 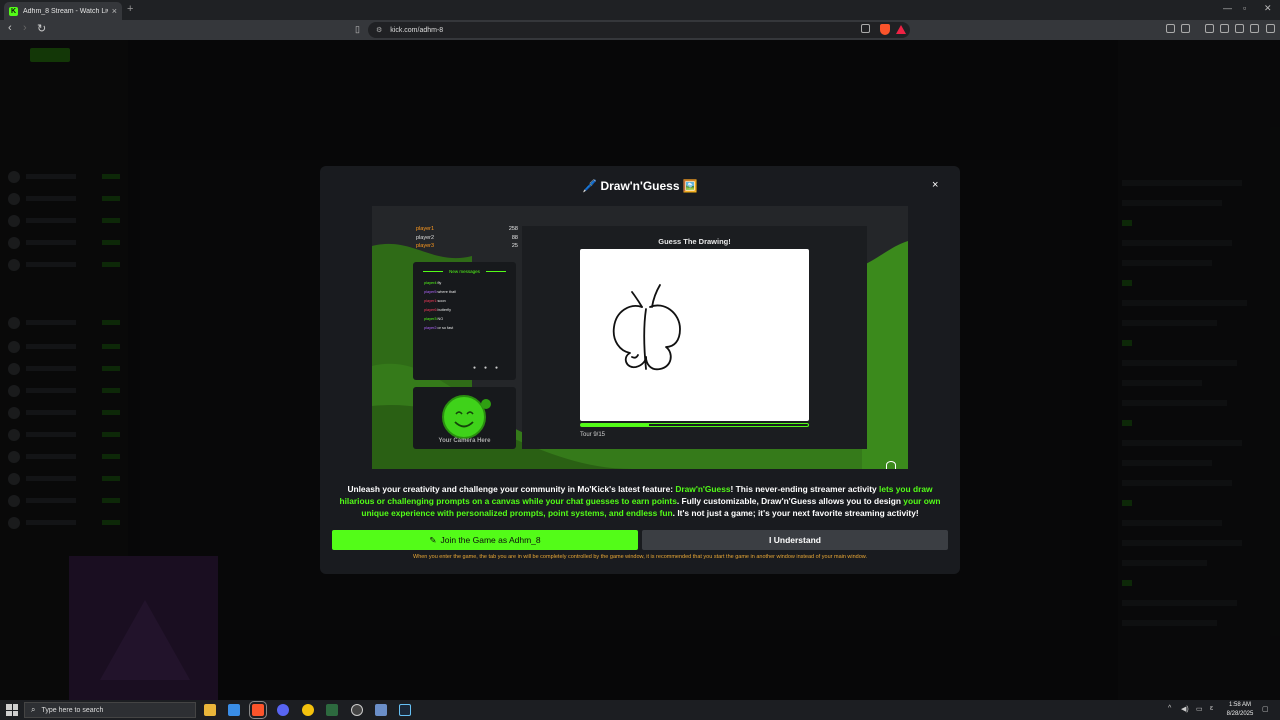 What do you see at coordinates (467, 247) in the screenshot?
I see `score-row: player3 25` at bounding box center [467, 247].